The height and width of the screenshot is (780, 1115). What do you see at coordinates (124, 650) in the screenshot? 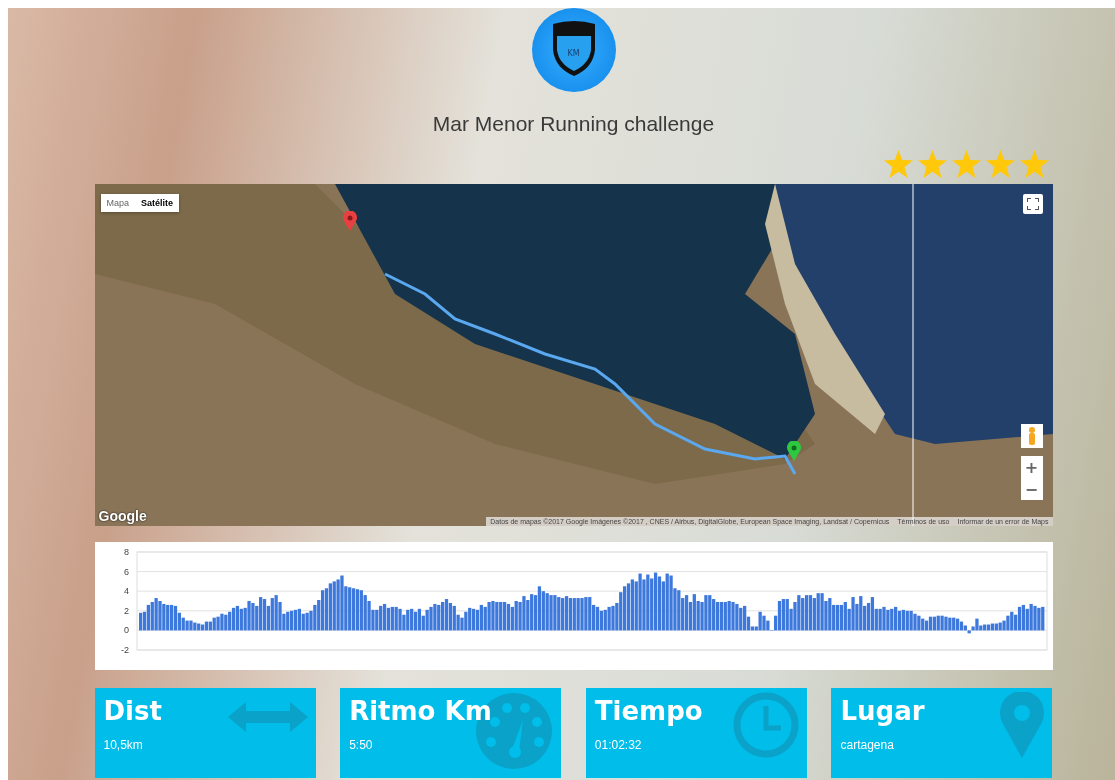
I see `y-tick-label: -2` at bounding box center [124, 650].